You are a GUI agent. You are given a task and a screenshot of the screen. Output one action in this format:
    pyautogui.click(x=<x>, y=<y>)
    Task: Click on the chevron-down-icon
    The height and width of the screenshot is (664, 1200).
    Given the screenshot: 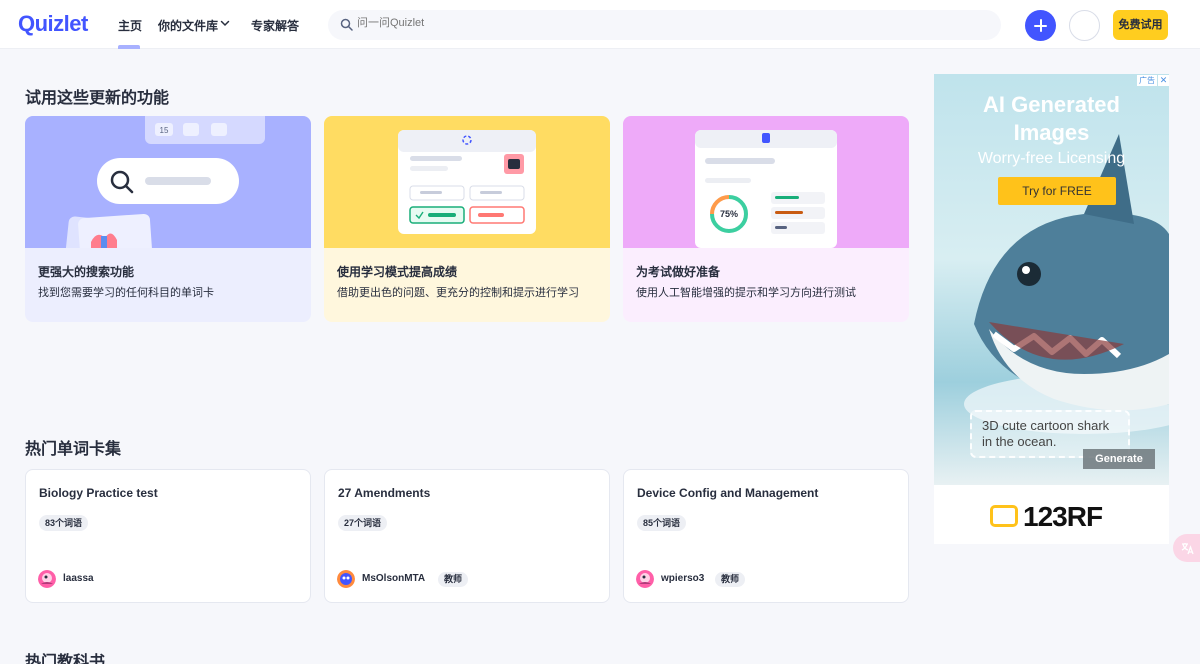 What is the action you would take?
    pyautogui.click(x=225, y=23)
    